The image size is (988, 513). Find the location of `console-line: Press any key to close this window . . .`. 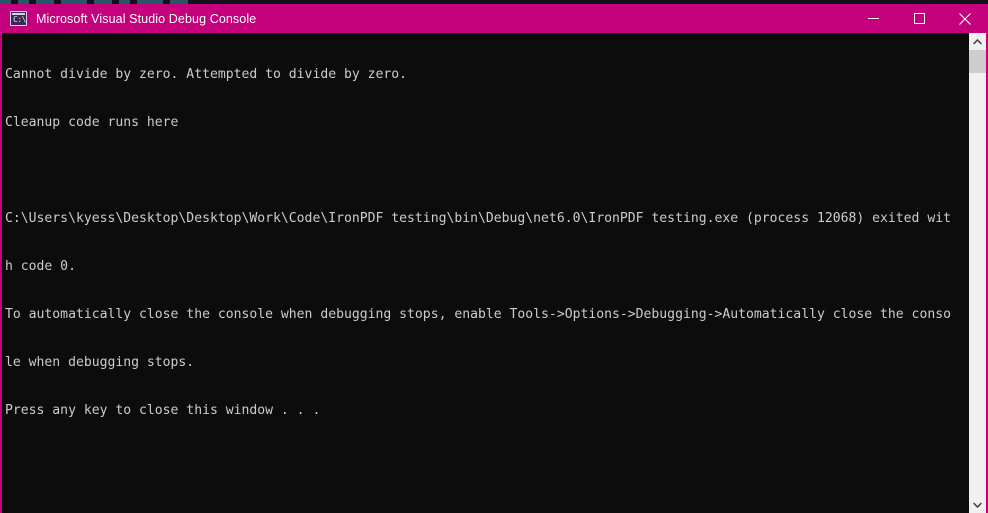

console-line: Press any key to close this window . . . is located at coordinates (163, 410).